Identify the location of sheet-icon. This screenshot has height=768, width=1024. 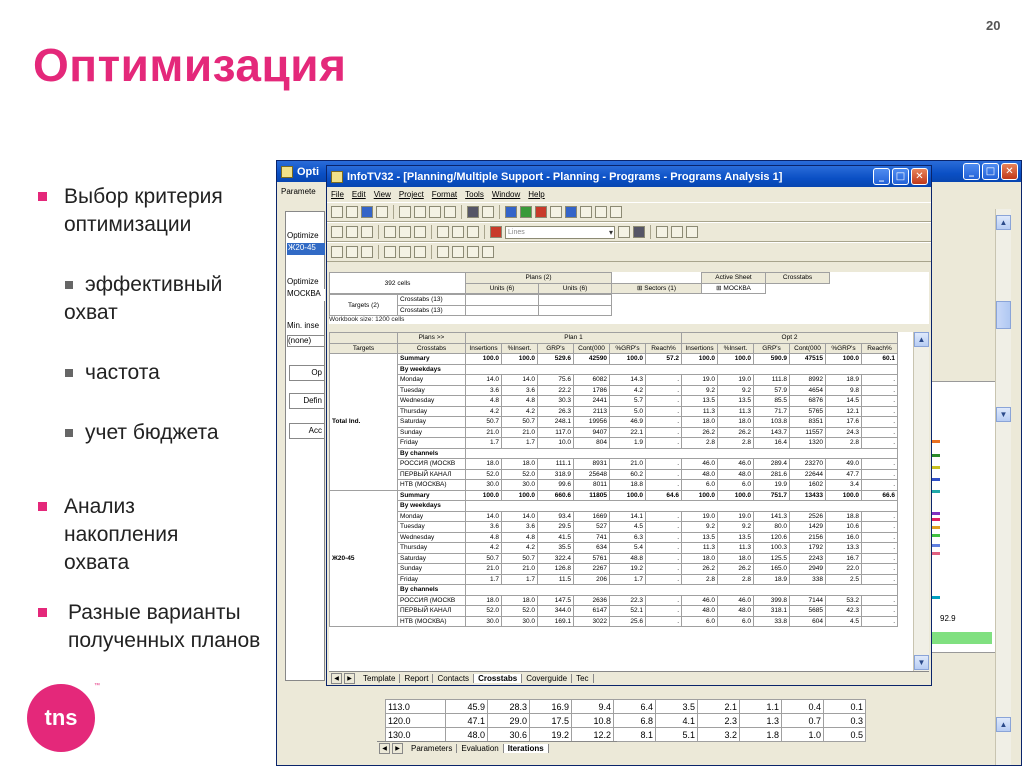
(337, 232).